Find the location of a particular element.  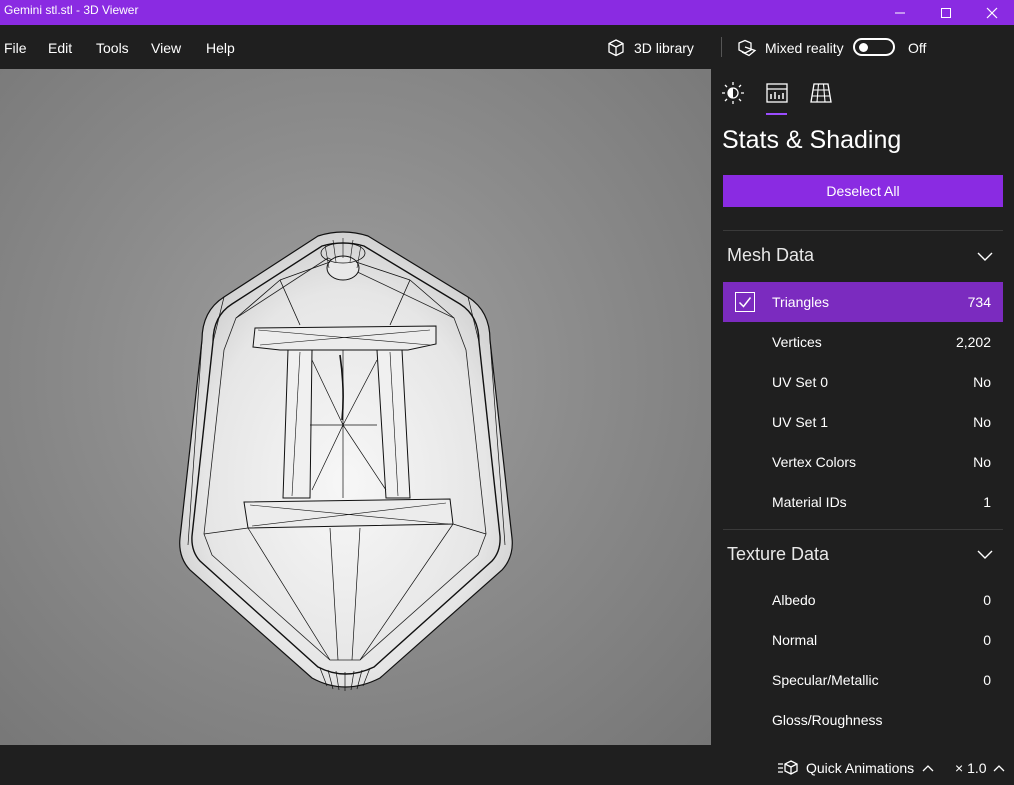

status-bar: Quick Animations × 1.0 is located at coordinates (507, 765).